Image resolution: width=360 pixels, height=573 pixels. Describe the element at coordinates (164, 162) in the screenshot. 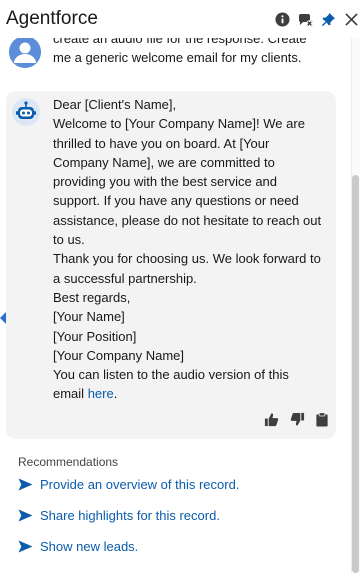

I see `message-line: Company Name], we are committed to` at that location.